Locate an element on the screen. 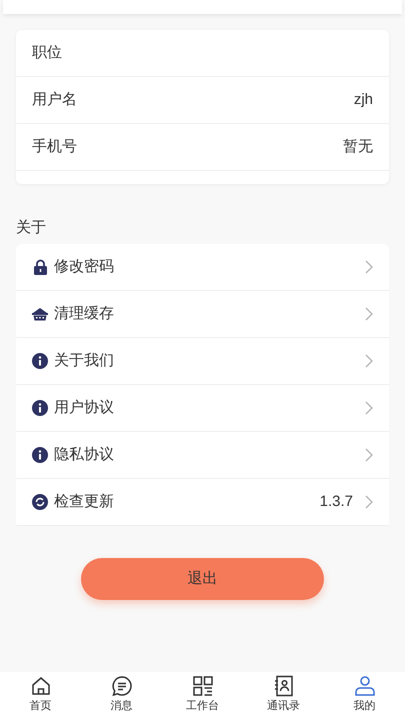  logout-button: 退出 is located at coordinates (202, 579).